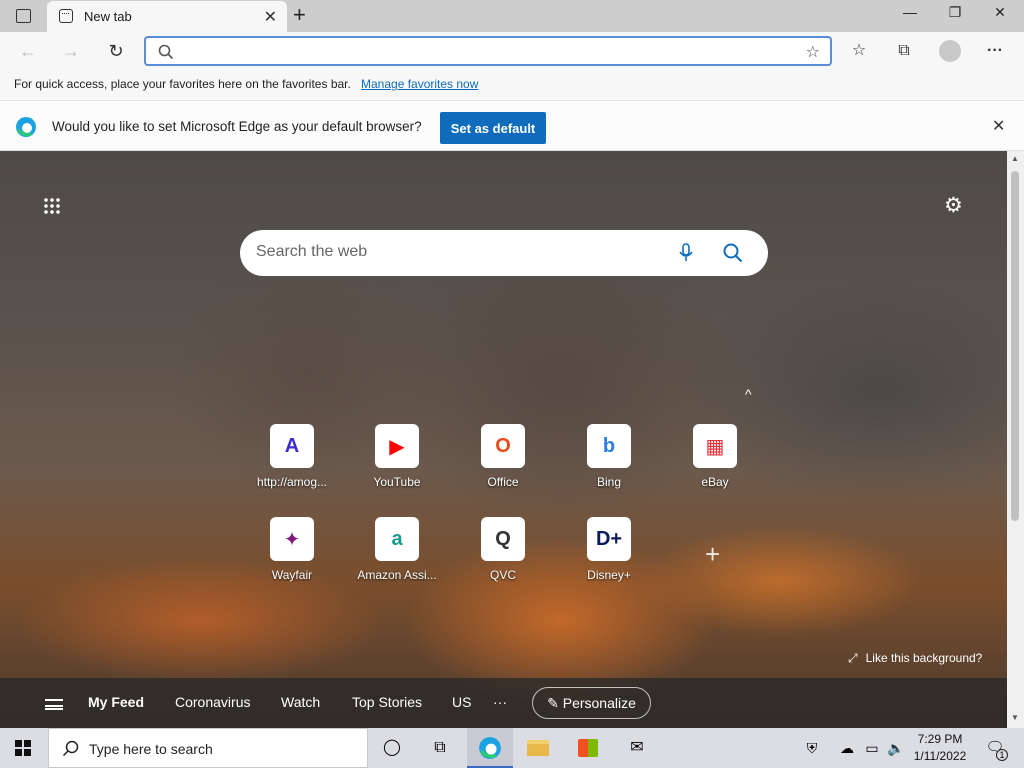 This screenshot has height=768, width=1024. I want to click on tab-title: New tab, so click(108, 16).